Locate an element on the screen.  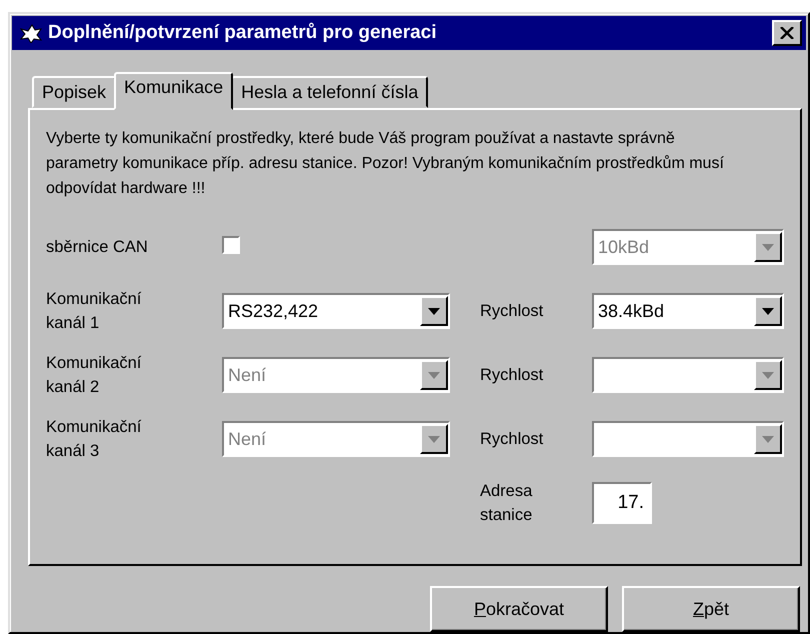
dialog-button: Pokračovat is located at coordinates (519, 609).